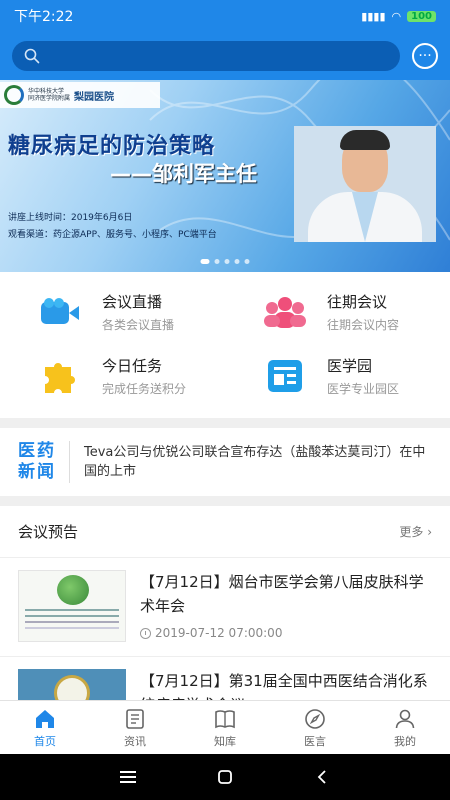 This screenshot has height=800, width=450. Describe the element at coordinates (258, 462) in the screenshot. I see `news-headline: Teva公司与优锐公司联合宣布存达（盐酸苯达莫司汀）在中国的上市` at that location.